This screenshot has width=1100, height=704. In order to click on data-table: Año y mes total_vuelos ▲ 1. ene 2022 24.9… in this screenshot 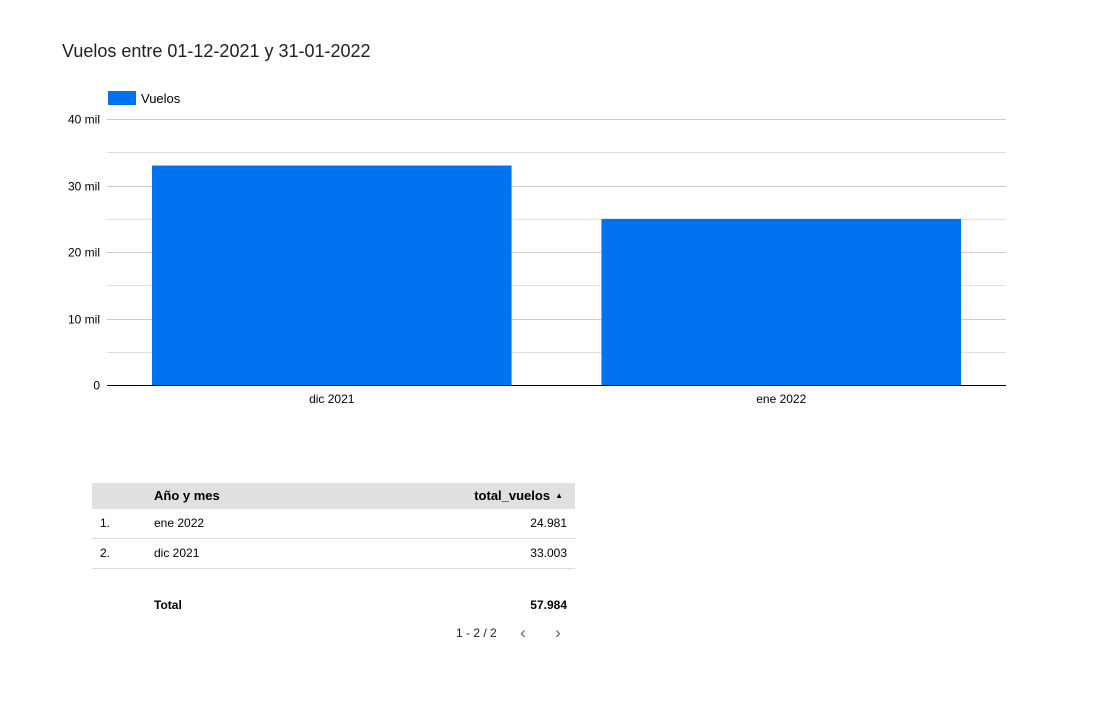, I will do `click(333, 566)`.